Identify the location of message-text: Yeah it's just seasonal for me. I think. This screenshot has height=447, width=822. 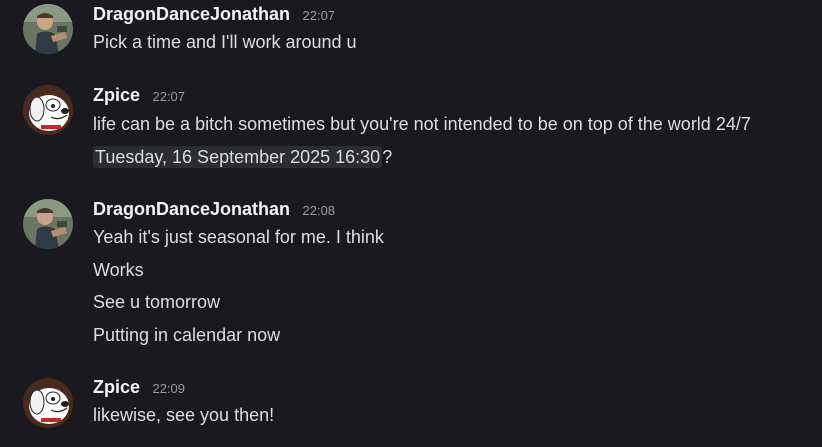
(238, 237).